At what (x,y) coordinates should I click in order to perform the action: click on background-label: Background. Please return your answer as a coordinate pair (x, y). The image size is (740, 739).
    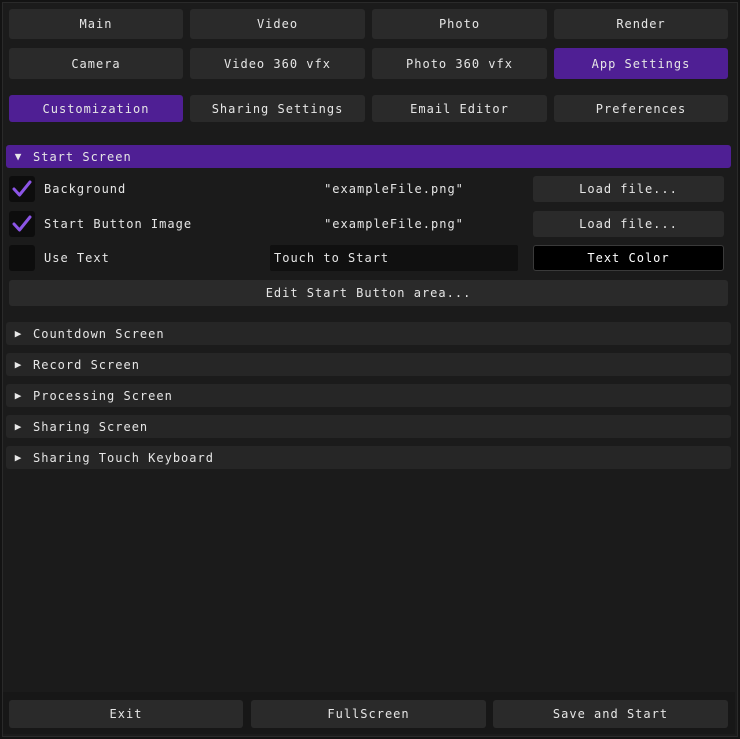
    Looking at the image, I should click on (85, 189).